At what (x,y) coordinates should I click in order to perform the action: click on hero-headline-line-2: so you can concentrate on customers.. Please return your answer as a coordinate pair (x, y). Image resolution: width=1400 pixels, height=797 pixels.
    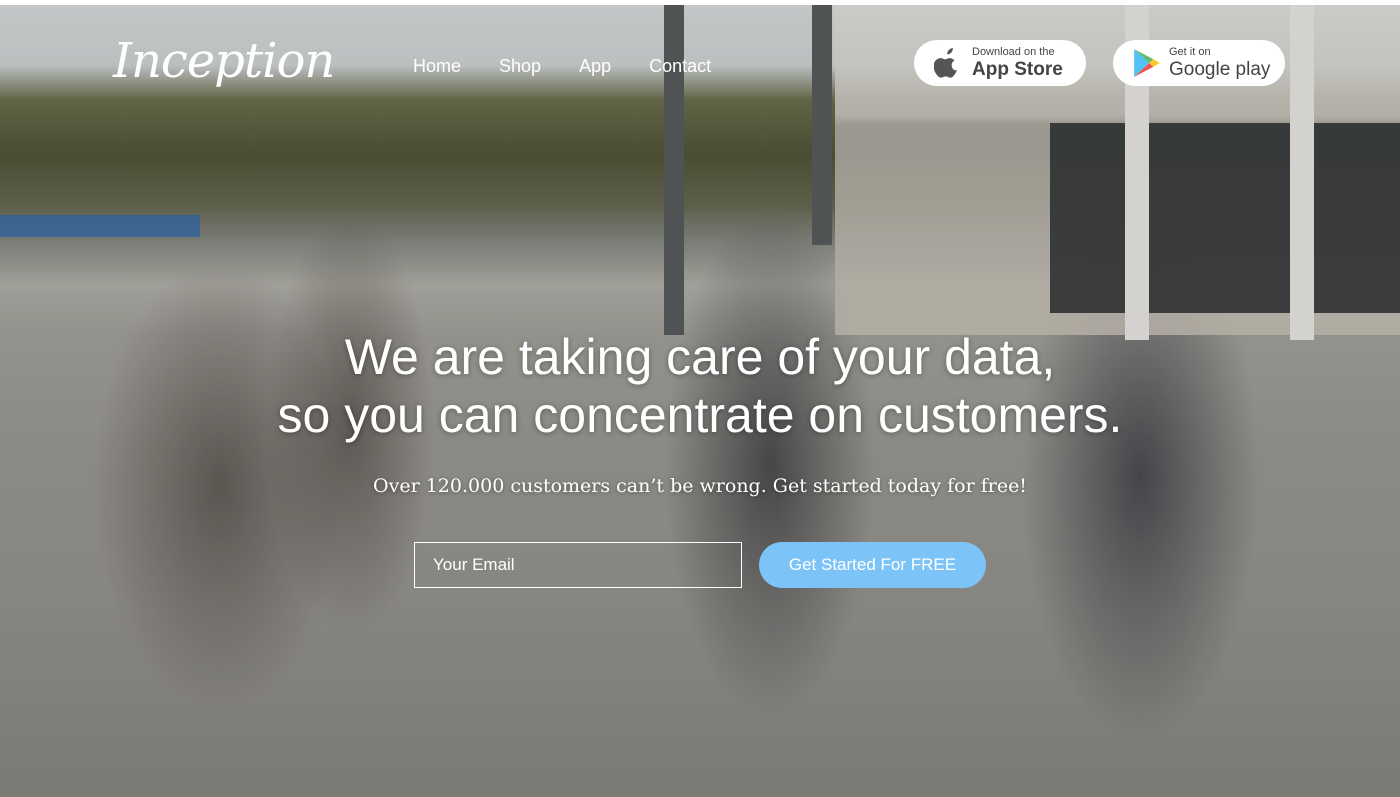
    Looking at the image, I should click on (700, 415).